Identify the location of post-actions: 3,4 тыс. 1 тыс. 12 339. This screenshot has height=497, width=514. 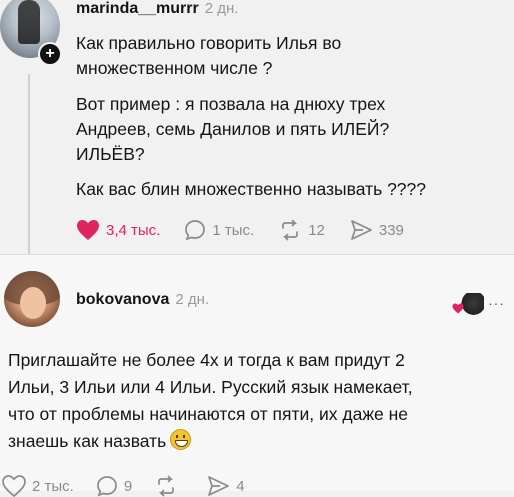
(252, 230).